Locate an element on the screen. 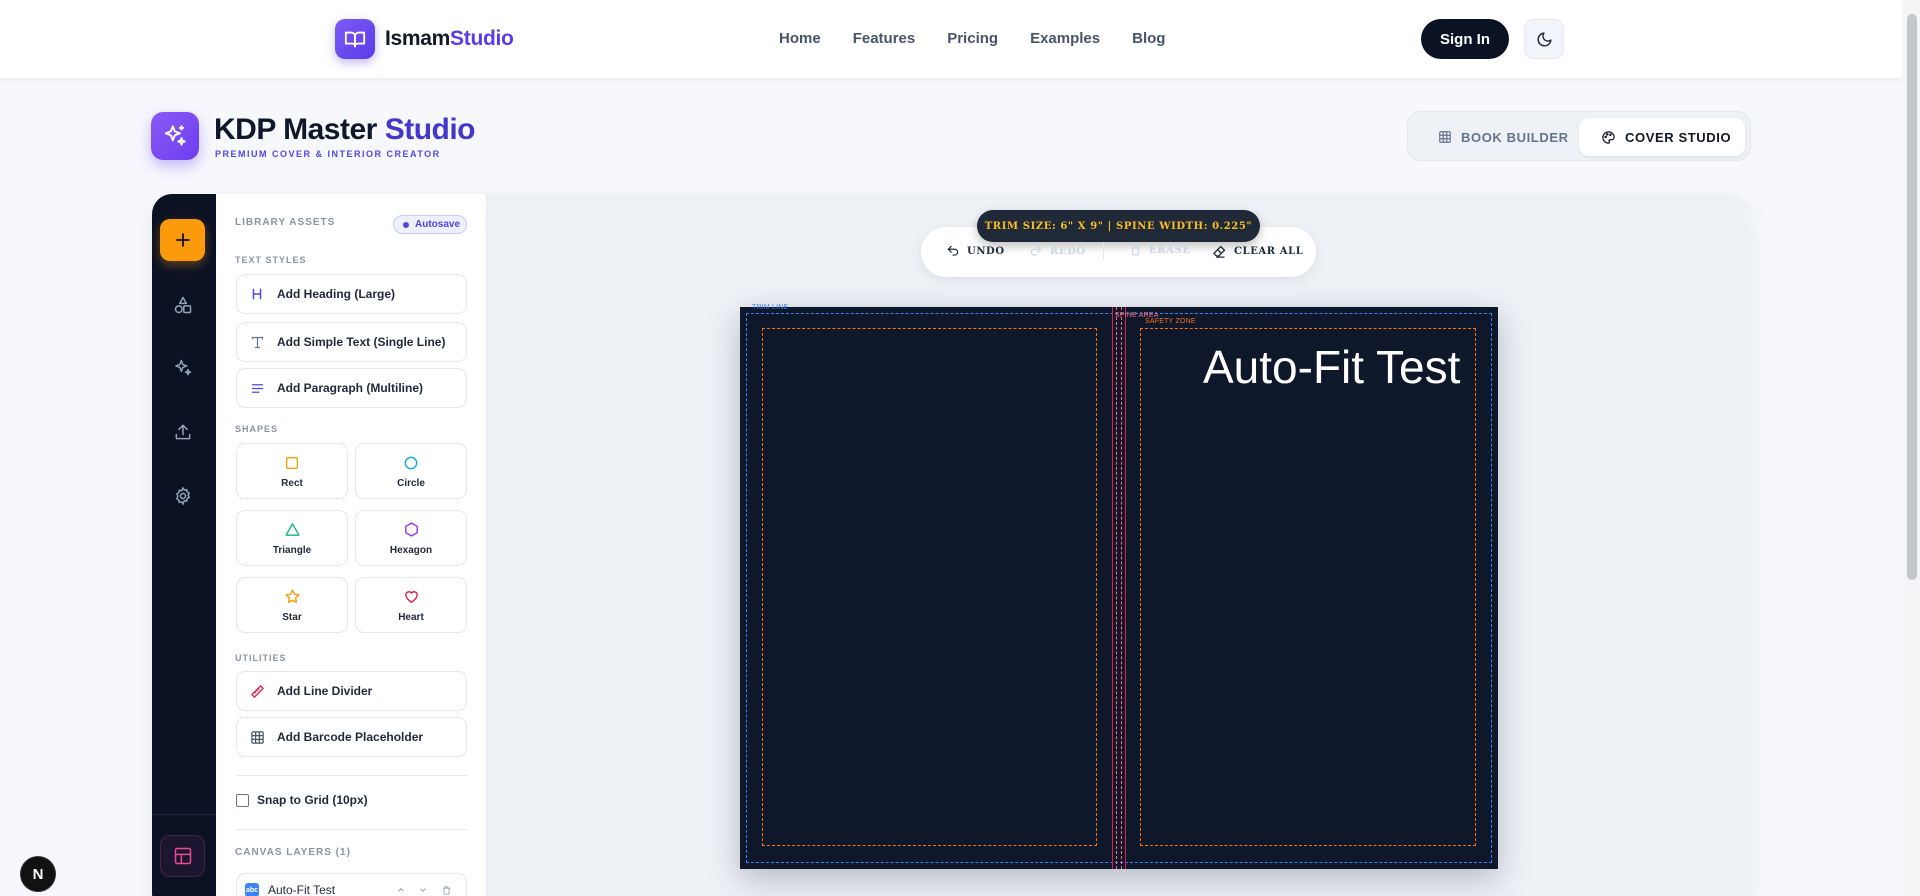 This screenshot has width=1920, height=896. layer-item: abc Auto-Fit Test is located at coordinates (351, 884).